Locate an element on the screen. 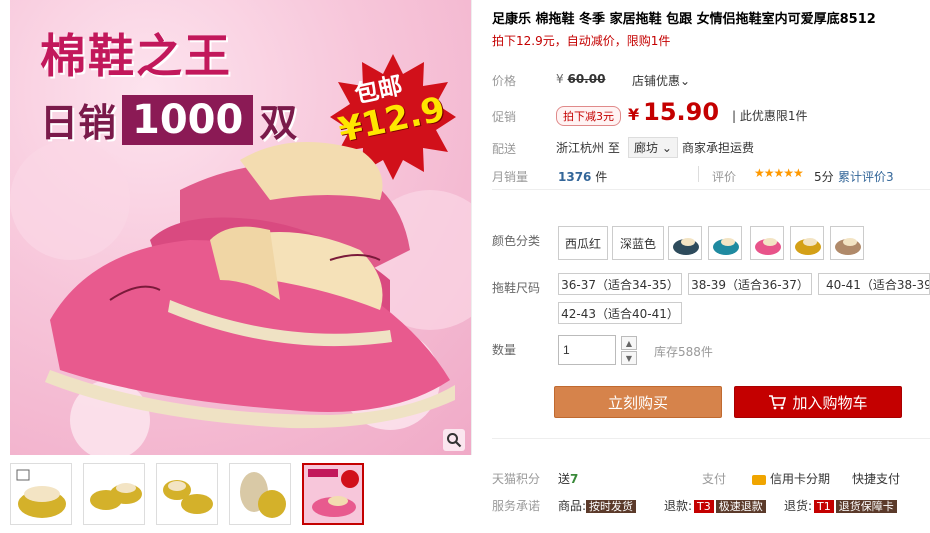 This screenshot has width=930, height=533. stock-text: 库存588件 is located at coordinates (683, 352).